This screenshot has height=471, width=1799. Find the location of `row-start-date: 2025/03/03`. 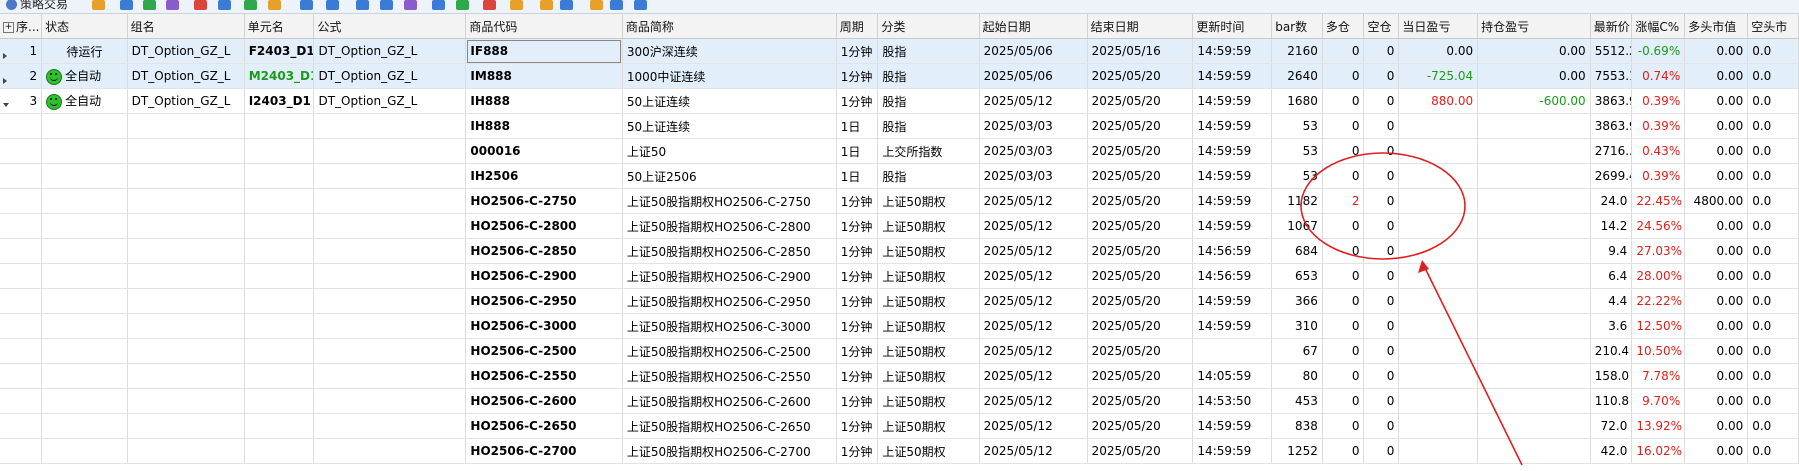

row-start-date: 2025/03/03 is located at coordinates (1033, 126).